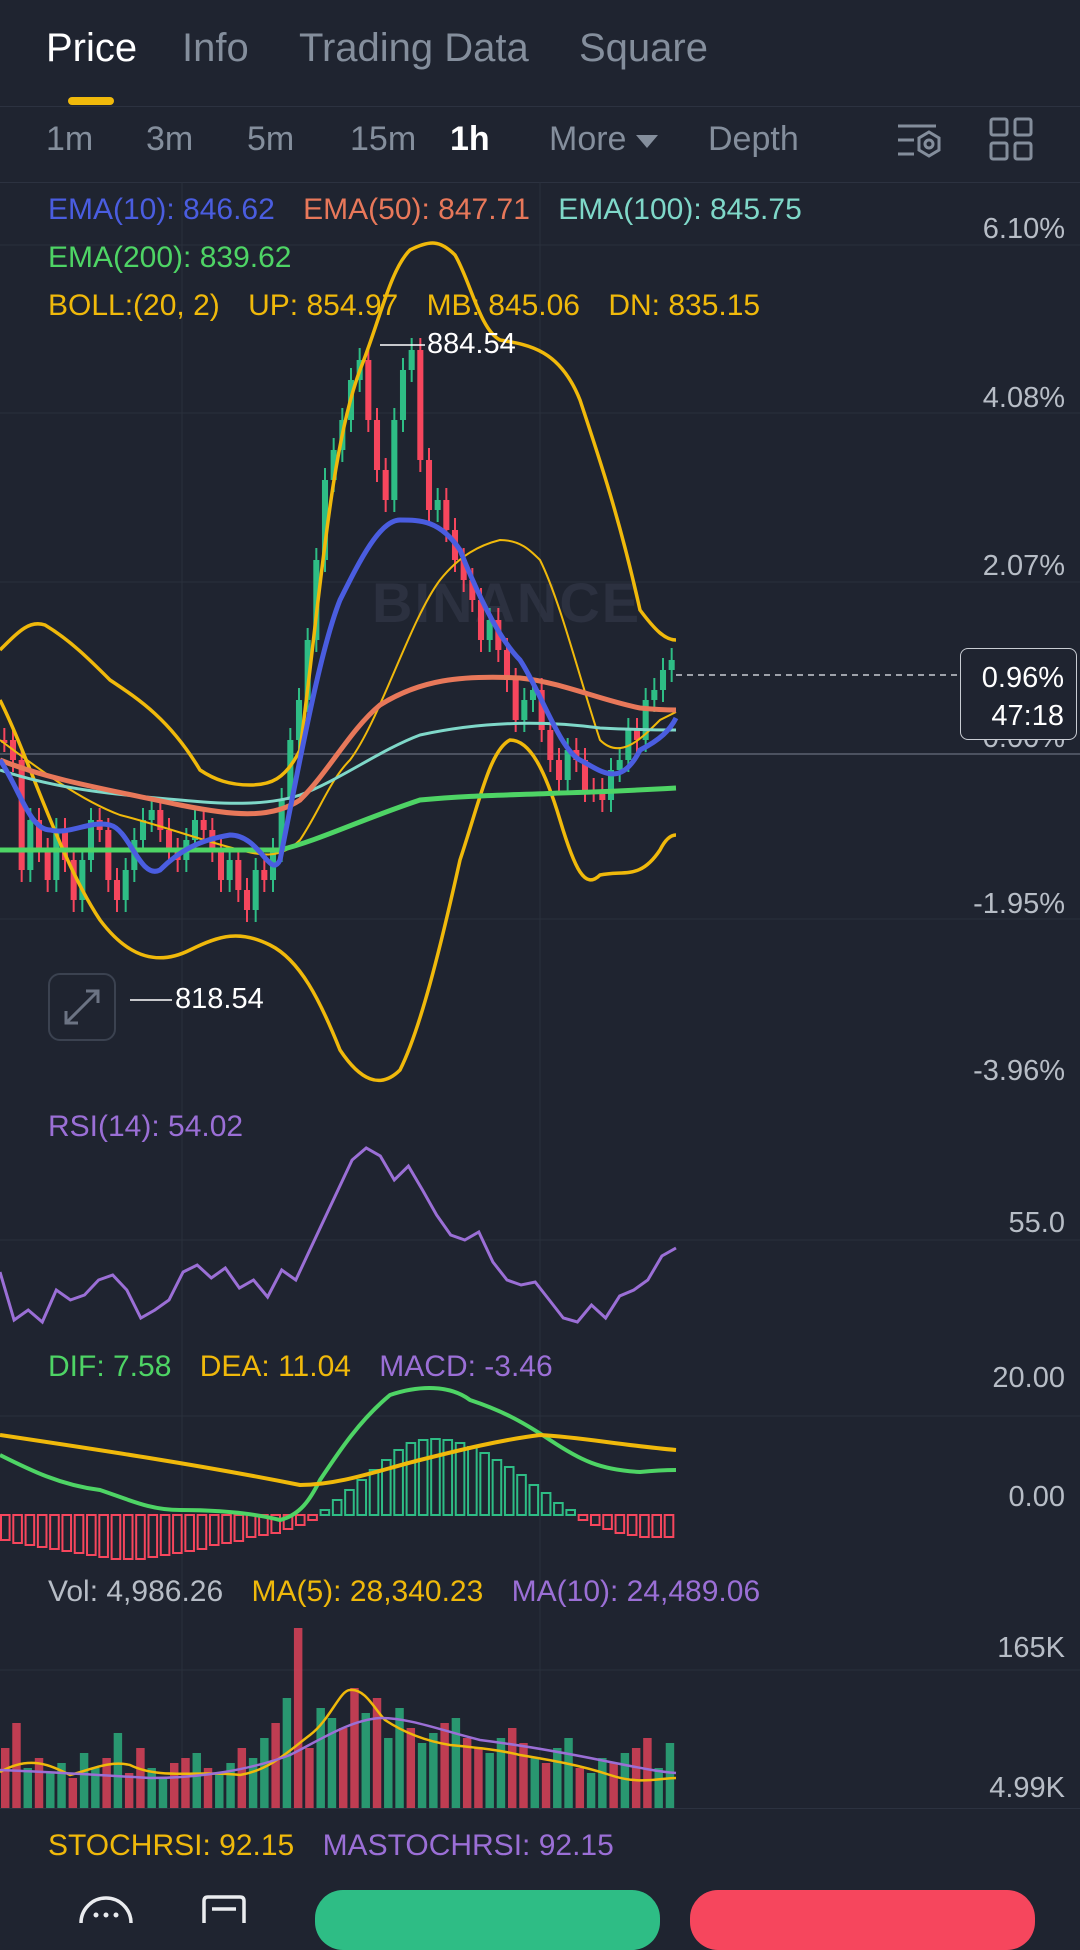  I want to click on volume-ma10-label: MA(10): 24,489.06, so click(636, 1591).